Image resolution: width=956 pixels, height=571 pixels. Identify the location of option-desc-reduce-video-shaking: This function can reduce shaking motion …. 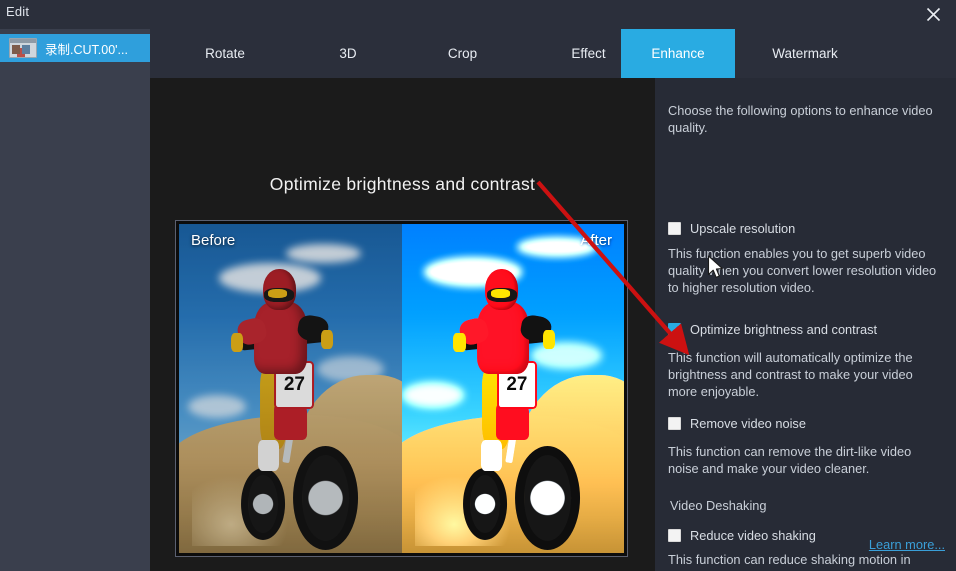
(793, 561).